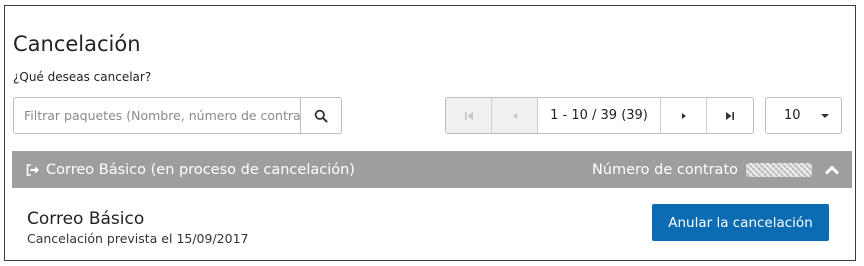  I want to click on search-button, so click(321, 115).